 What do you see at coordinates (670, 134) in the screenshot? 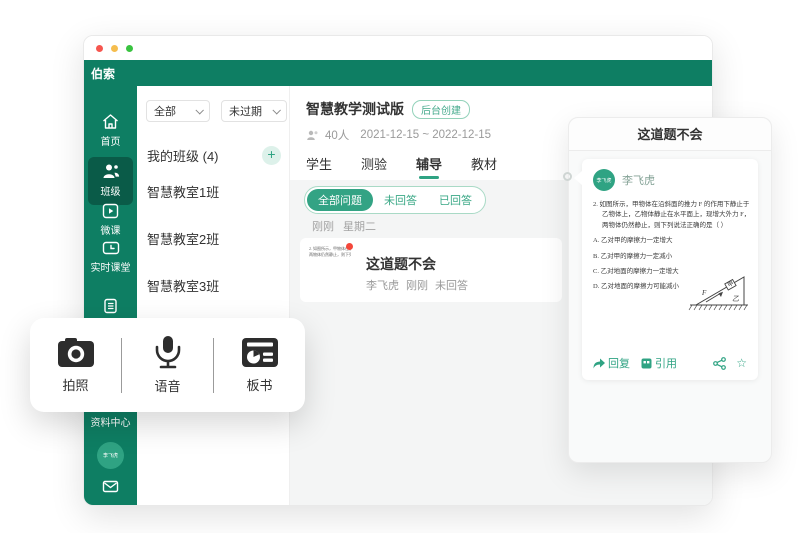
I see `popup-title: 这道题不会` at bounding box center [670, 134].